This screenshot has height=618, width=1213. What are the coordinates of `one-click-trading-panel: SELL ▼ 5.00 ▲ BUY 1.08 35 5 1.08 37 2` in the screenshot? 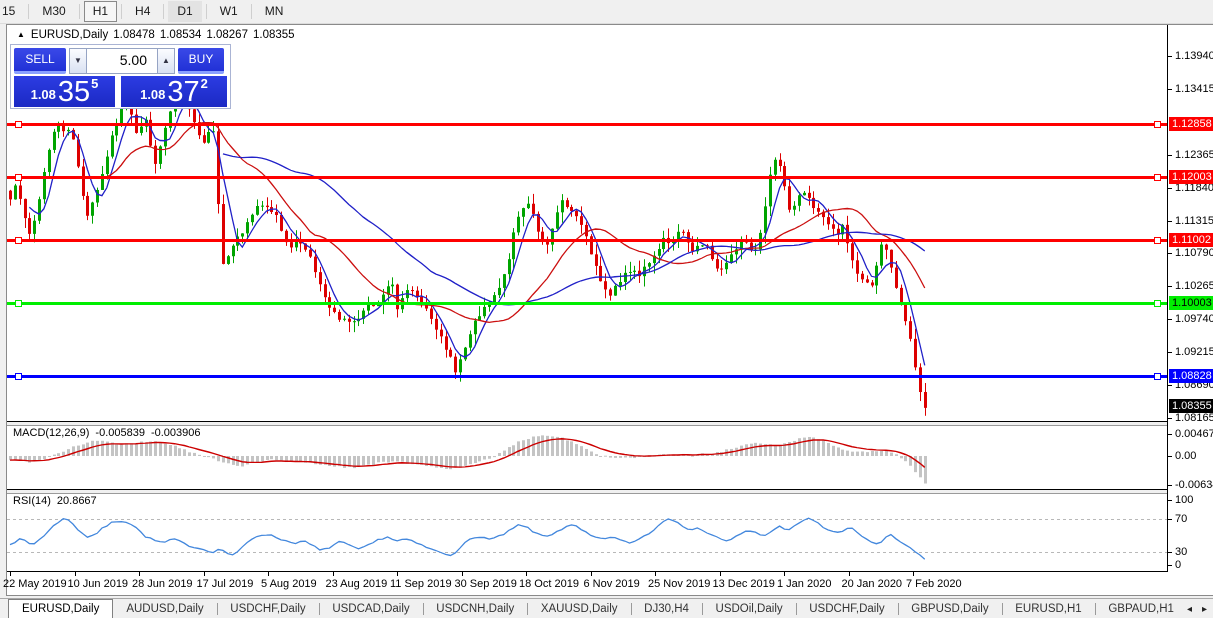 It's located at (120, 76).